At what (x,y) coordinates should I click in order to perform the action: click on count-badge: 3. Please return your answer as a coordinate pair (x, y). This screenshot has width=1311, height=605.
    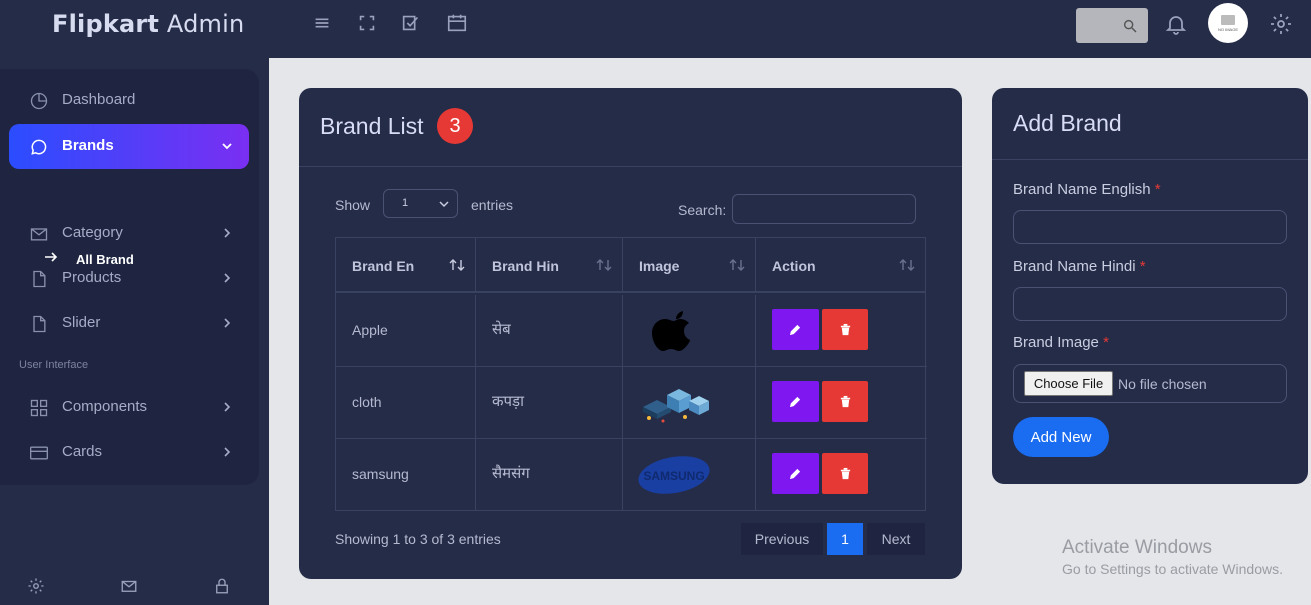
    Looking at the image, I should click on (455, 126).